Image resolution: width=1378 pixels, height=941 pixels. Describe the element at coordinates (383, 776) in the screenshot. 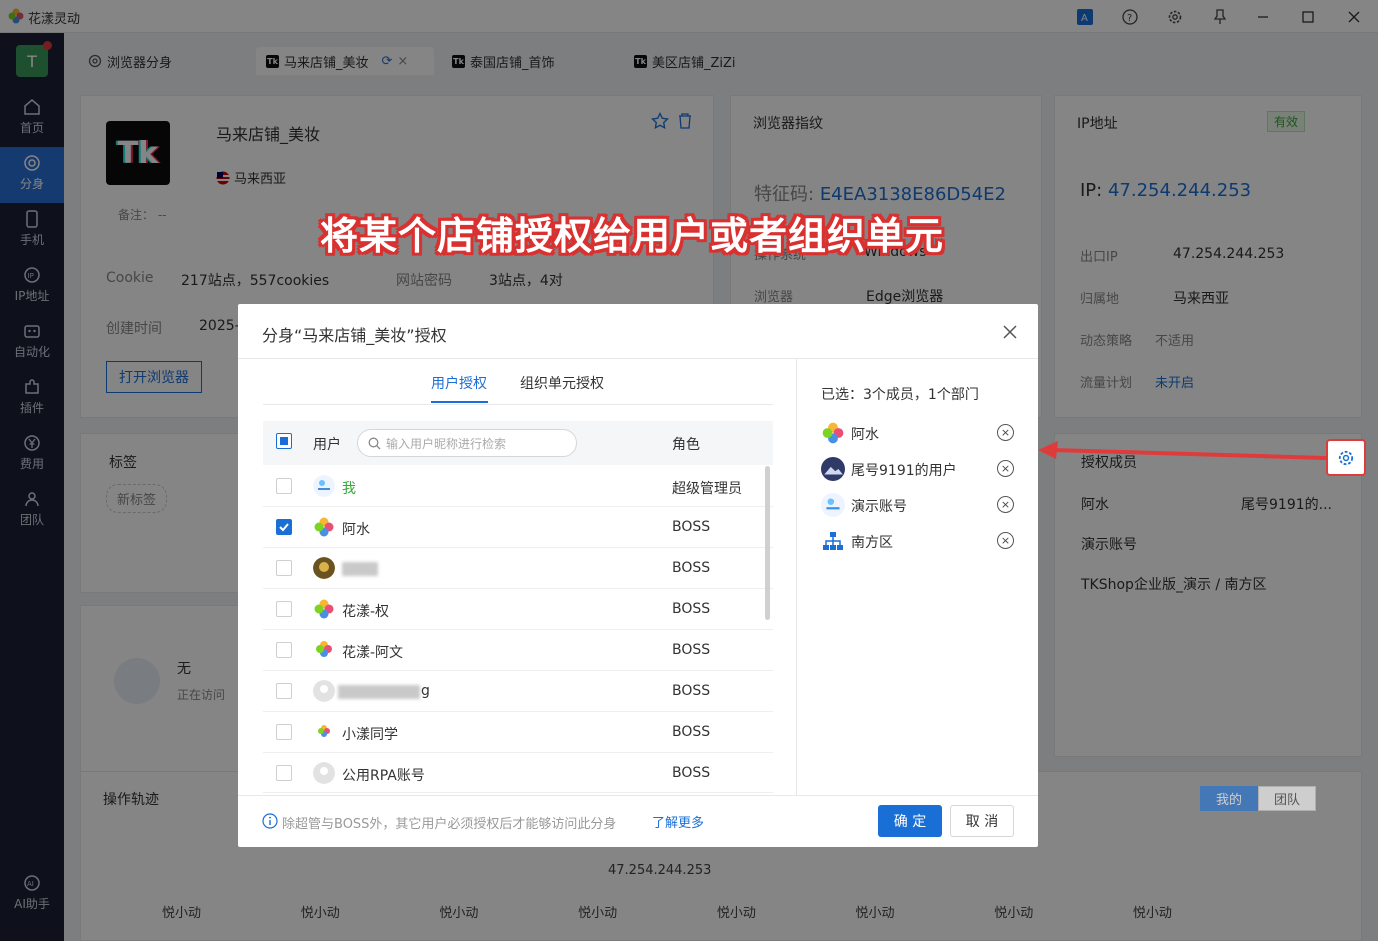

I see `user-name: 公用RPA账号` at that location.